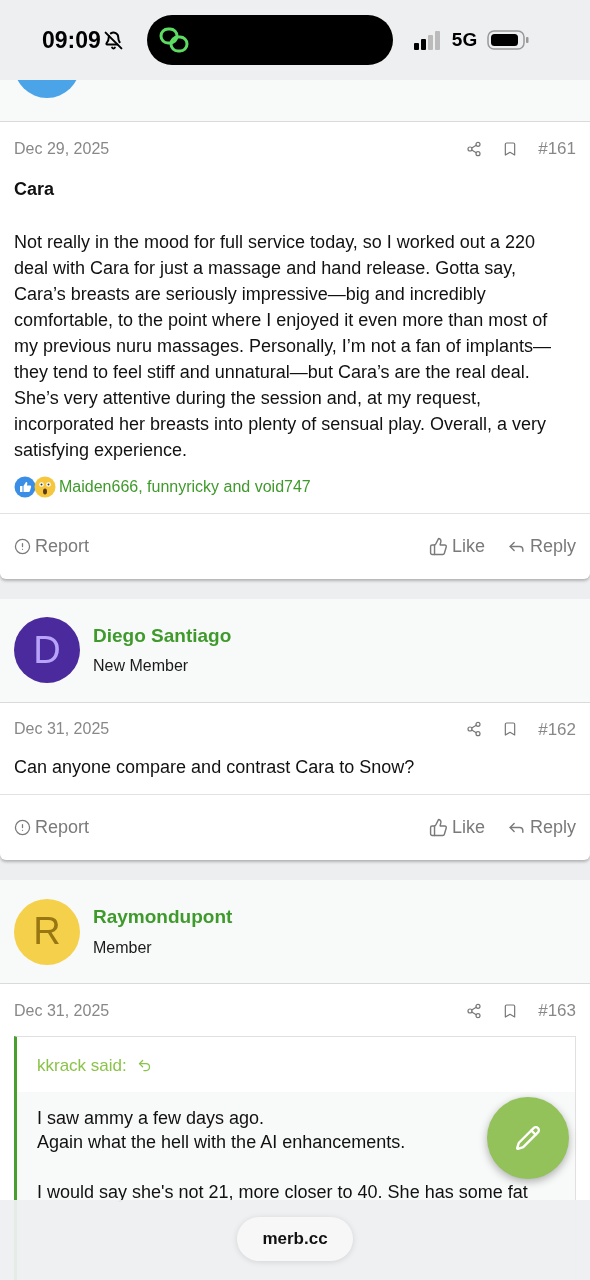 This screenshot has height=1280, width=590. I want to click on post-number: #162, so click(557, 729).